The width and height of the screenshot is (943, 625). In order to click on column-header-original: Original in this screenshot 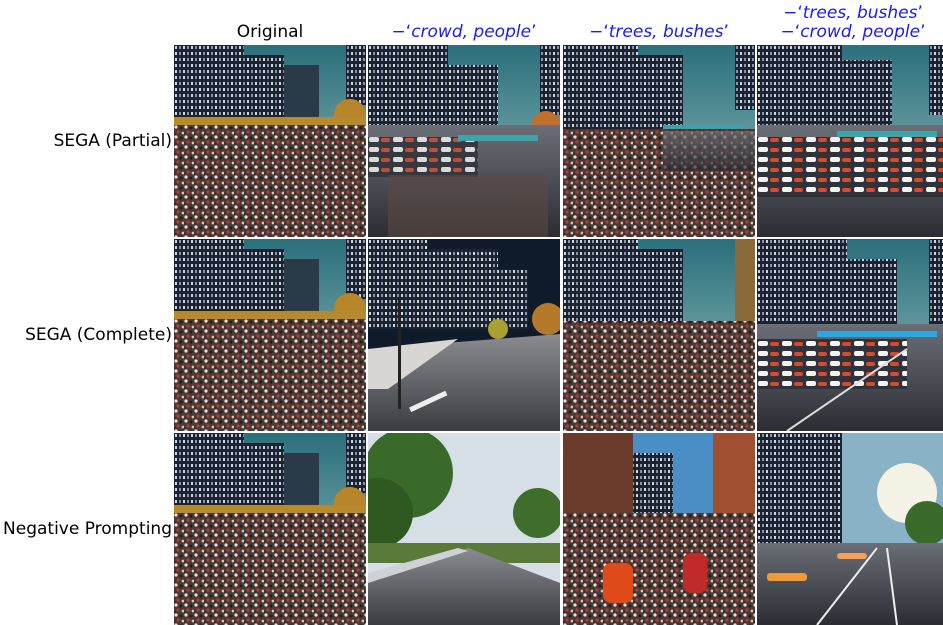, I will do `click(270, 22)`.